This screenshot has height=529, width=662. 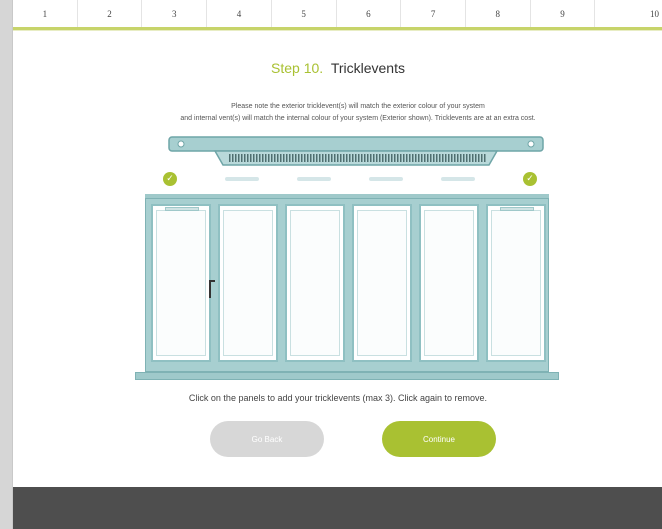 What do you see at coordinates (628, 13) in the screenshot?
I see `step-10: 10` at bounding box center [628, 13].